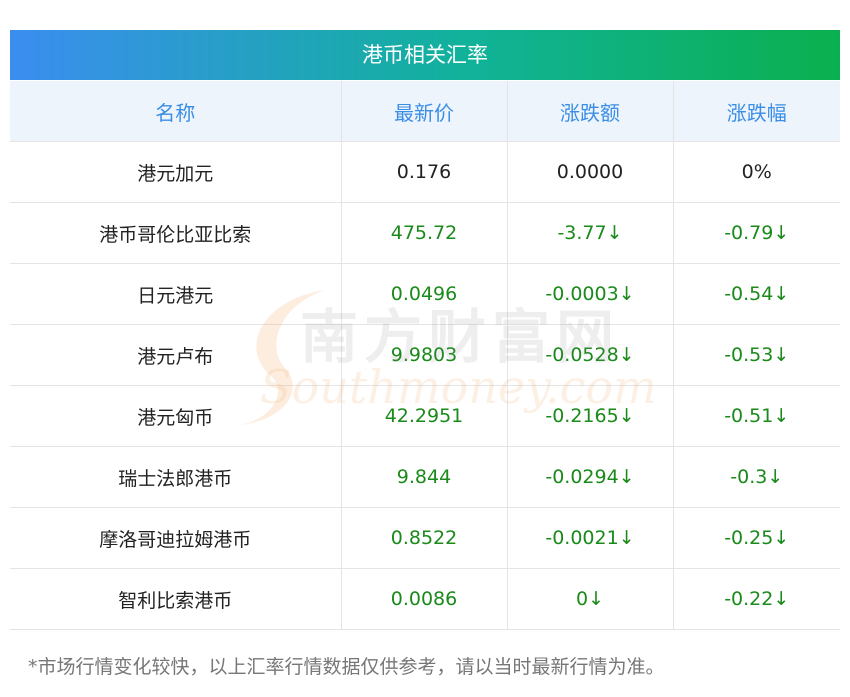  I want to click on column-header-price: 最新价, so click(424, 111).